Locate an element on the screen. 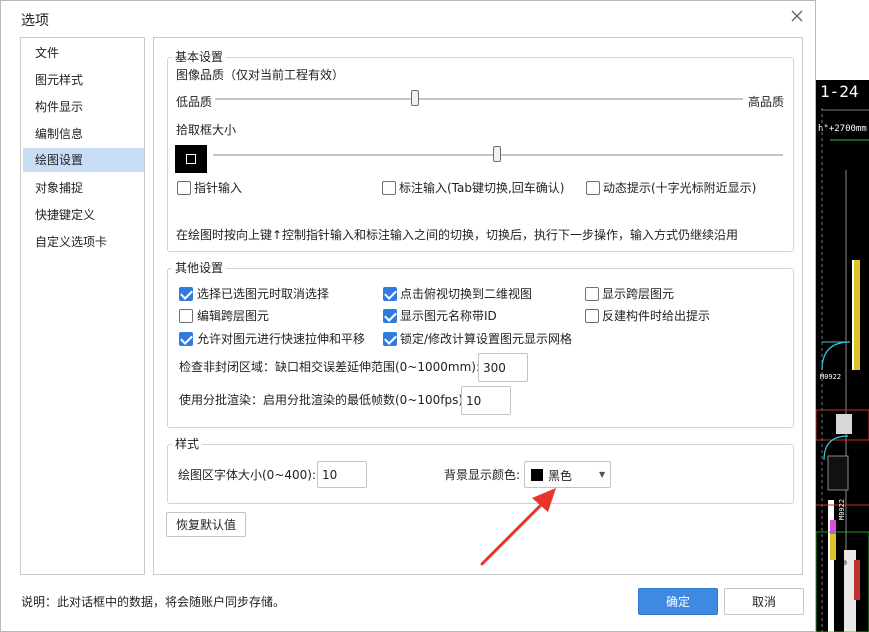 The height and width of the screenshot is (632, 869). top-view-2d-label: 点击俯视切换到二维视图 is located at coordinates (466, 294).